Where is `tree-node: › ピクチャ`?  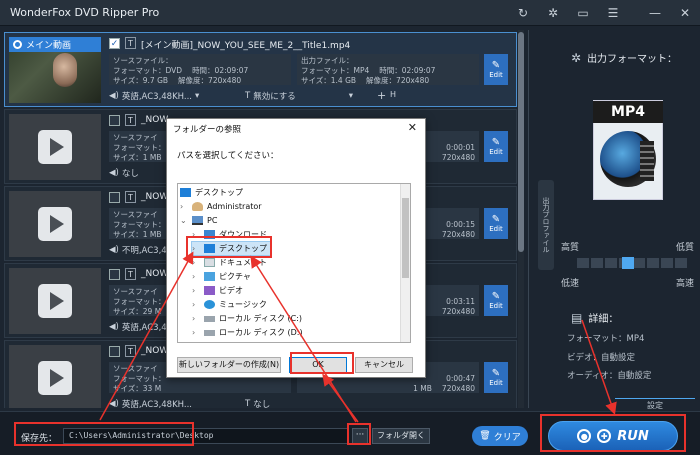
tree-node: › ピクチャ is located at coordinates (221, 276).